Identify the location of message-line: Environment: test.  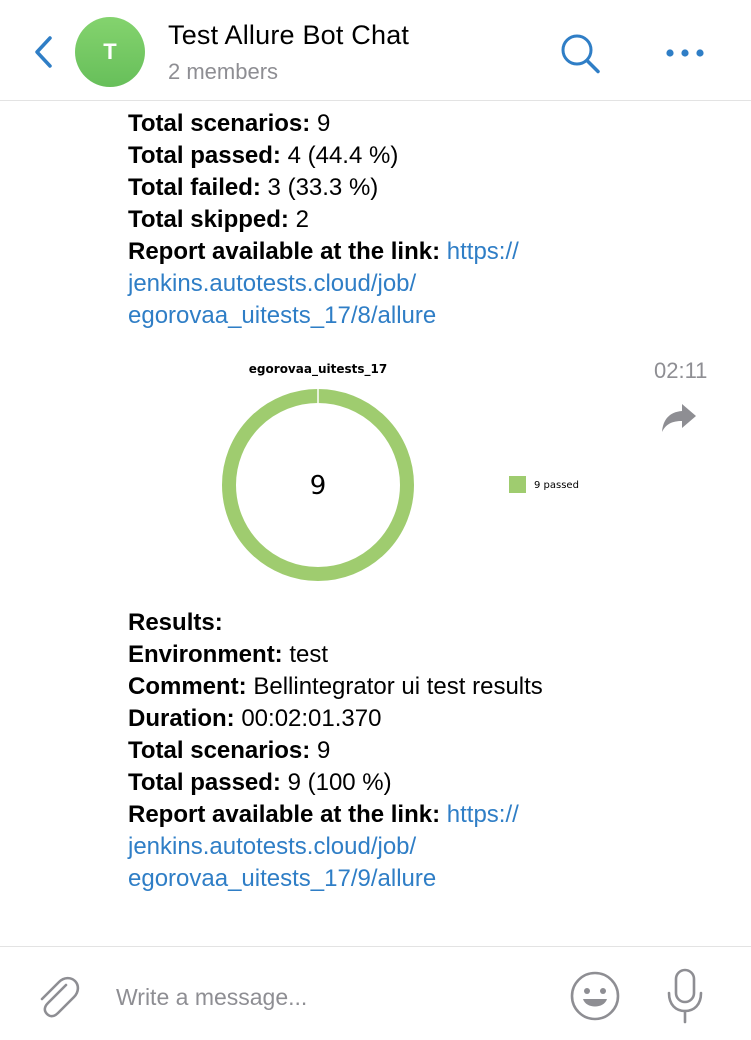
(228, 654).